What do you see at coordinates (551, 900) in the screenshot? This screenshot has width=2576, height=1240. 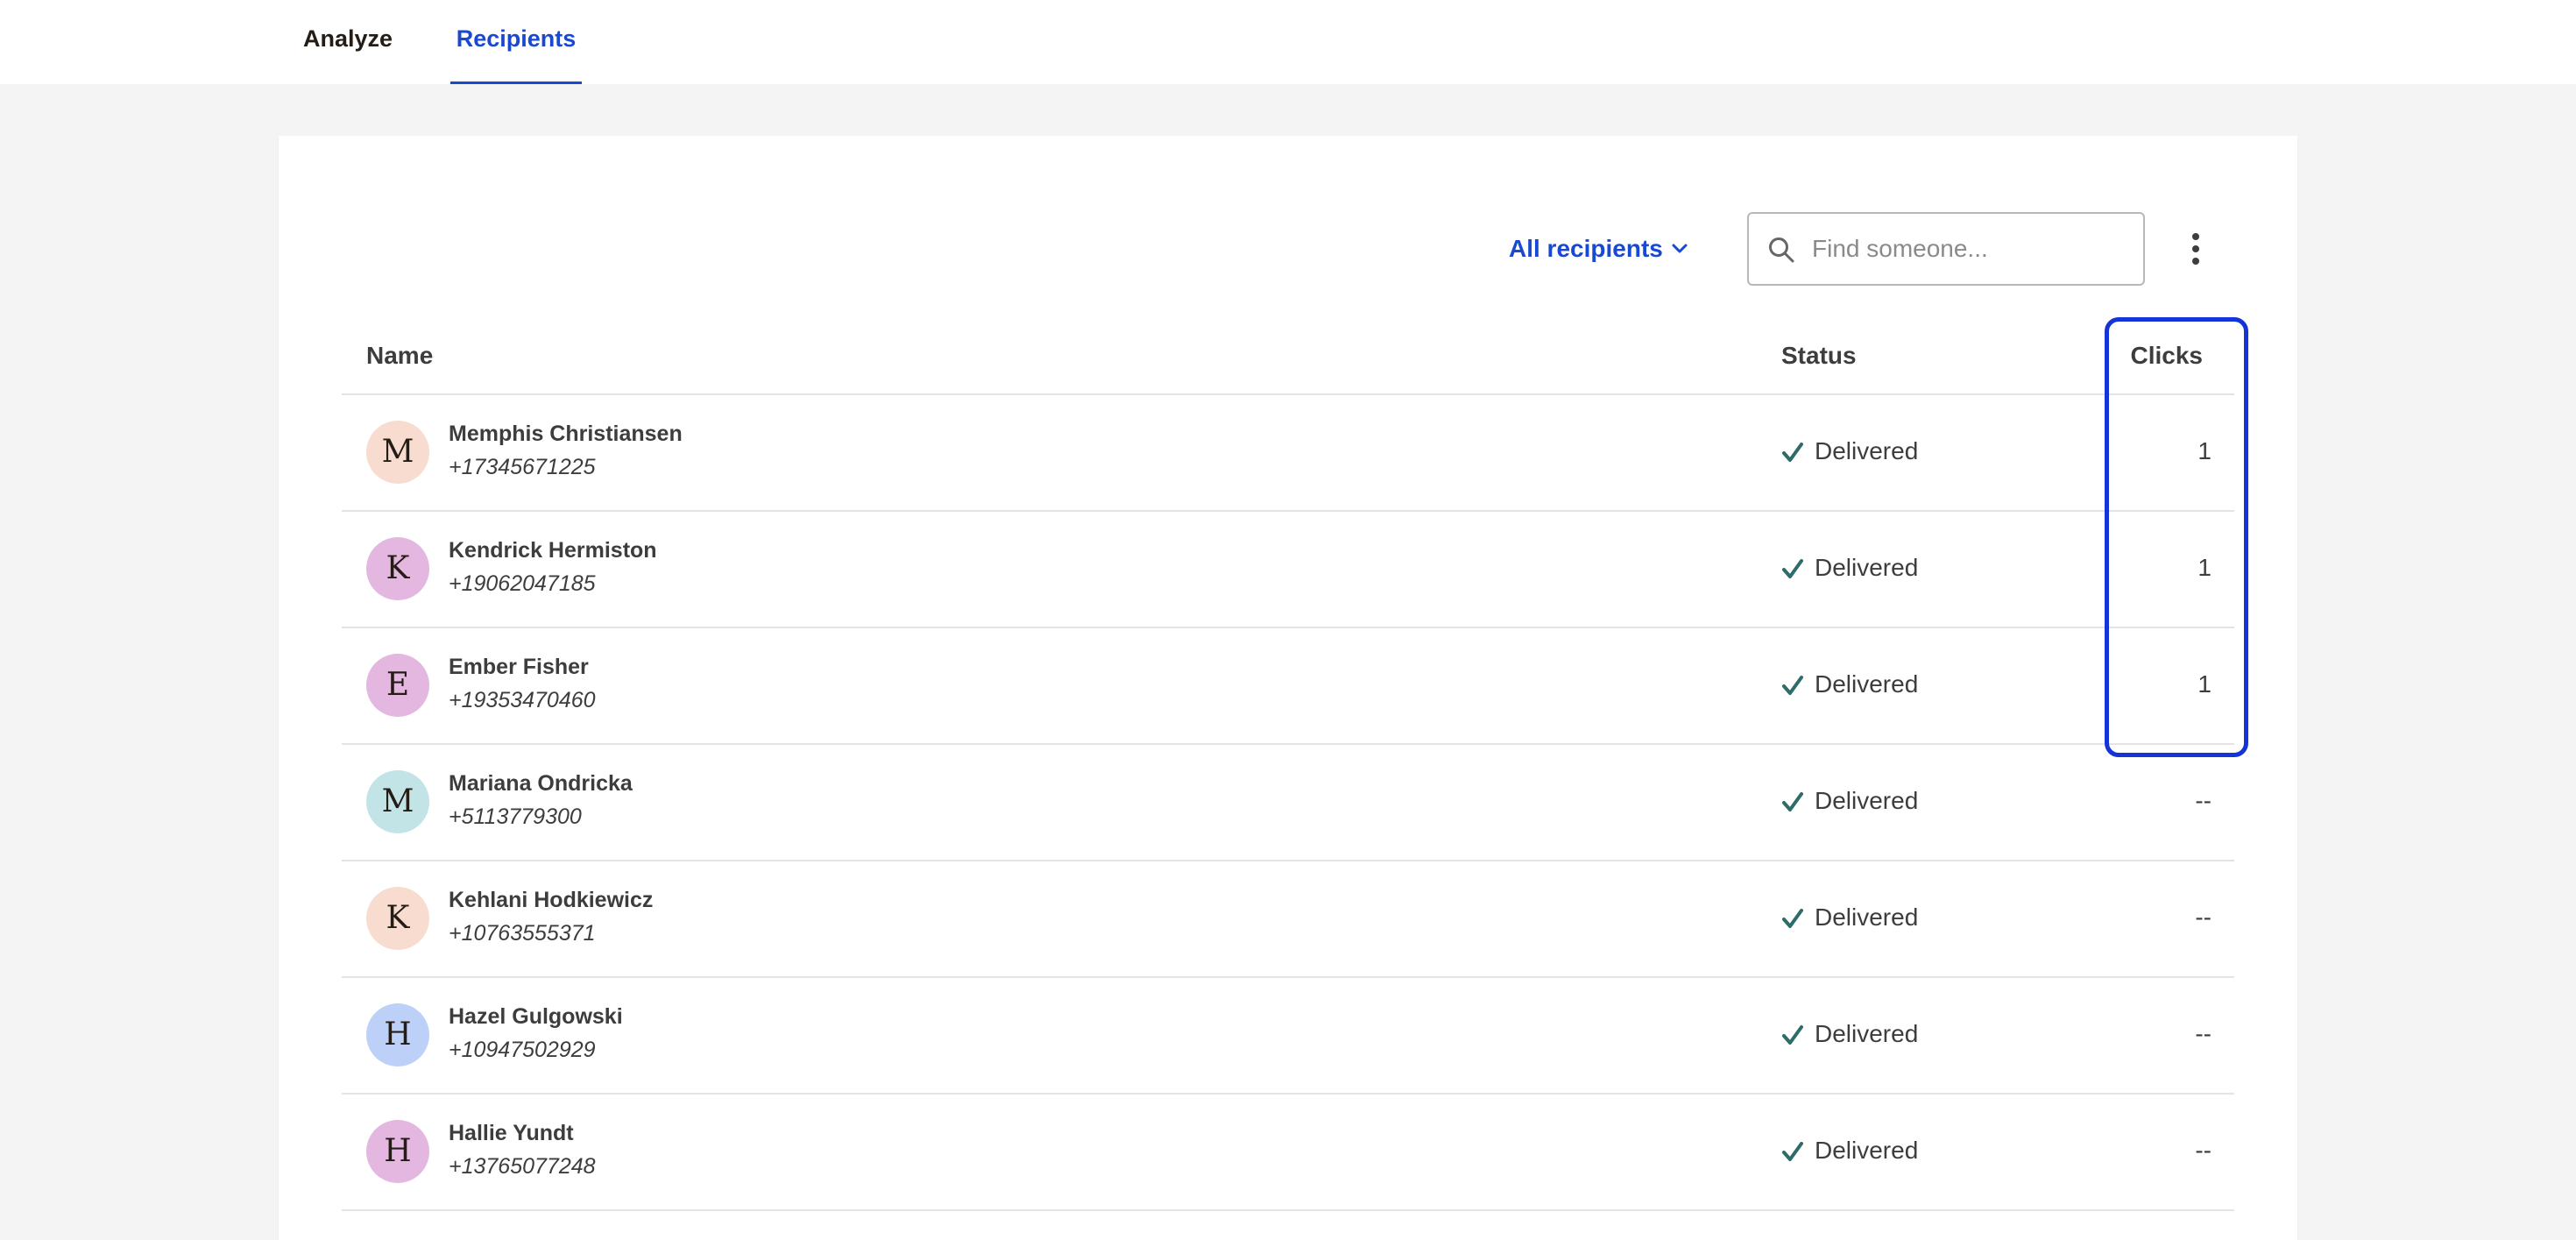 I see `recipient-name: Kehlani Hodkiewicz` at bounding box center [551, 900].